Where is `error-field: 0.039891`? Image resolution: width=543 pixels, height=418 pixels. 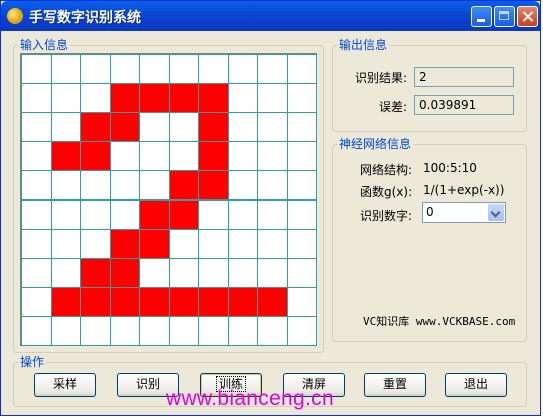
error-field: 0.039891 is located at coordinates (464, 105).